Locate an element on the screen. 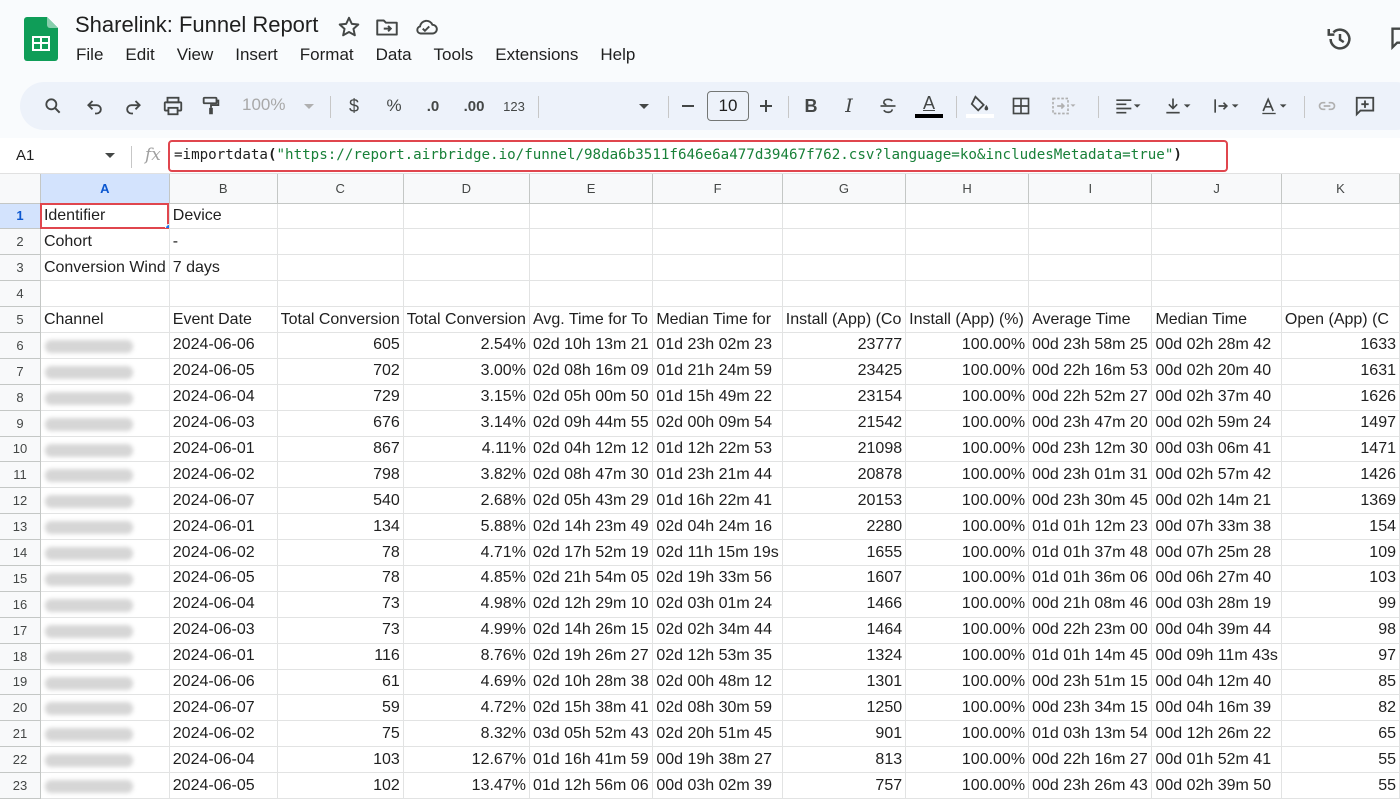 Image resolution: width=1400 pixels, height=800 pixels. row-header: 16 is located at coordinates (20, 604).